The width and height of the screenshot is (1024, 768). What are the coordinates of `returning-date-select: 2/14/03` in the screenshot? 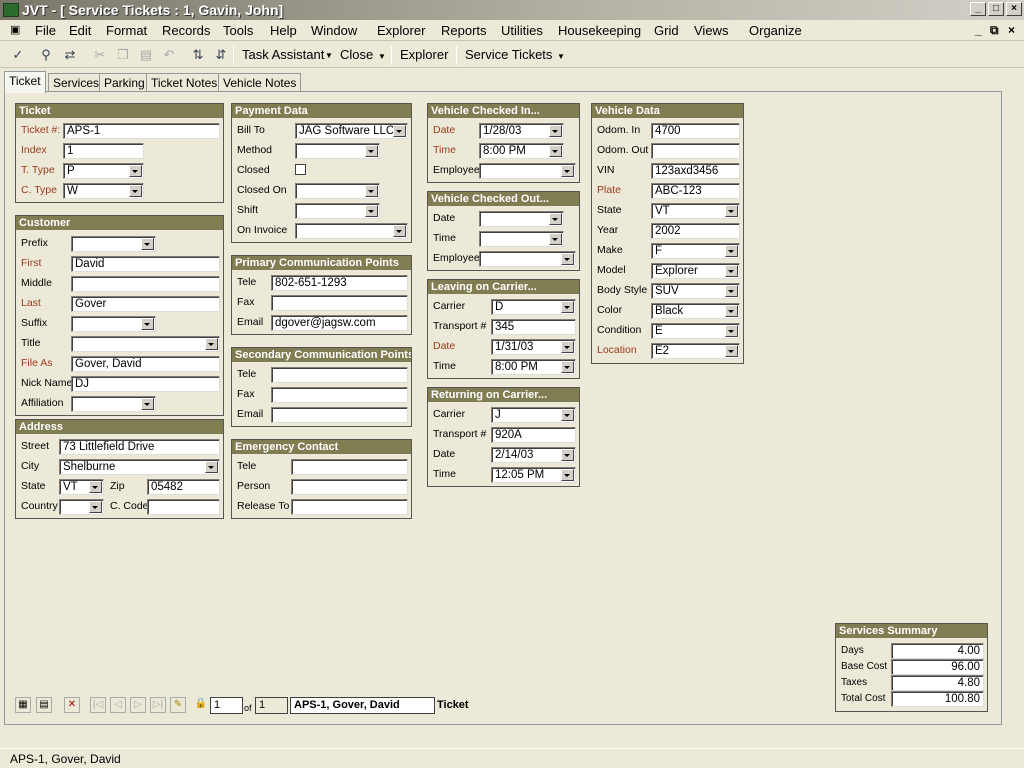 It's located at (533, 455).